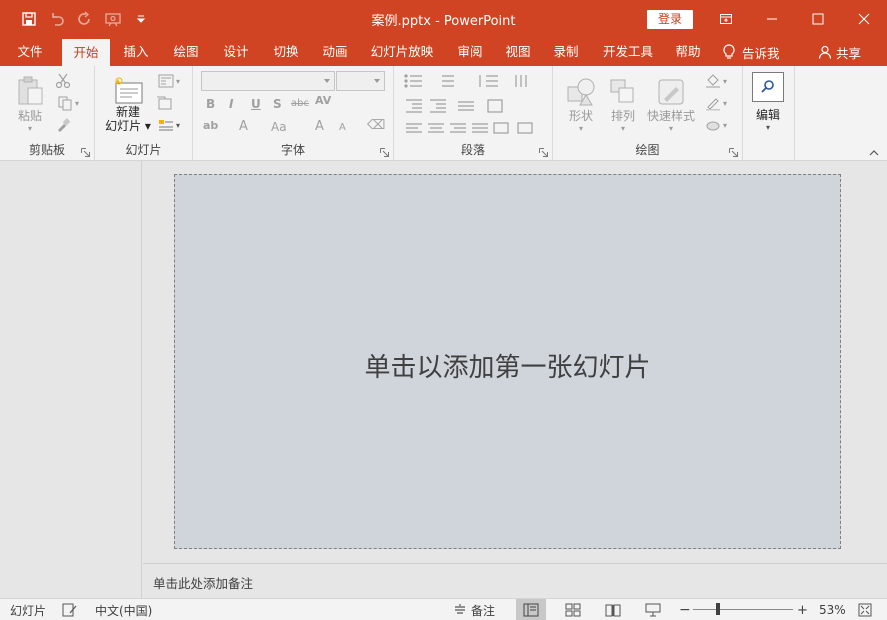  Describe the element at coordinates (874, 153) in the screenshot. I see `collapse-ribbon-icon` at that location.